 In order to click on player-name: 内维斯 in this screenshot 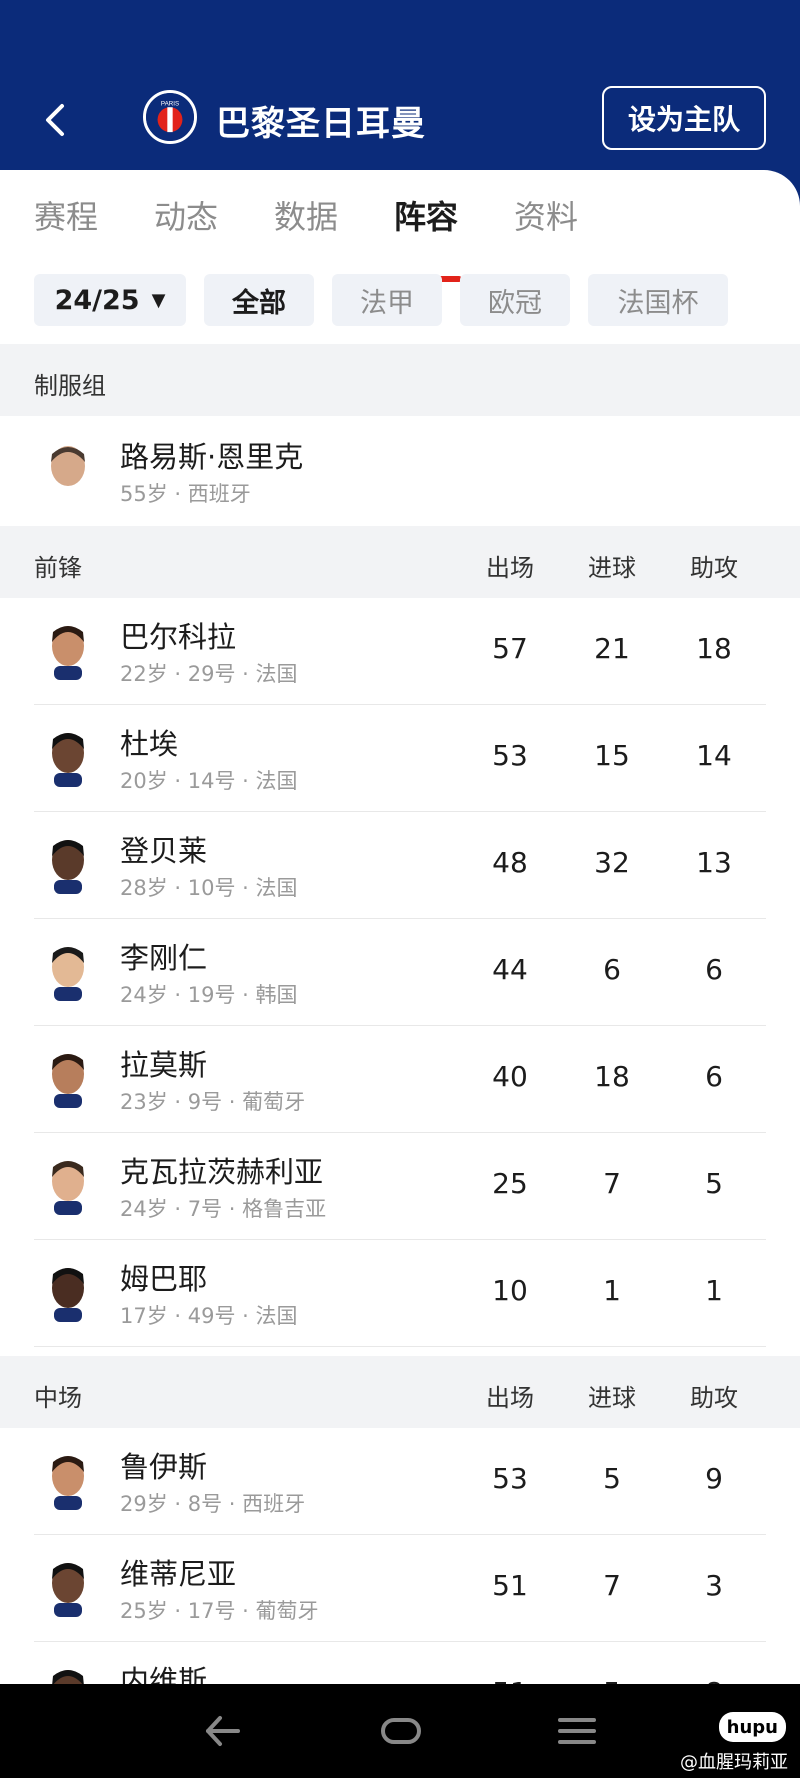, I will do `click(164, 1674)`.